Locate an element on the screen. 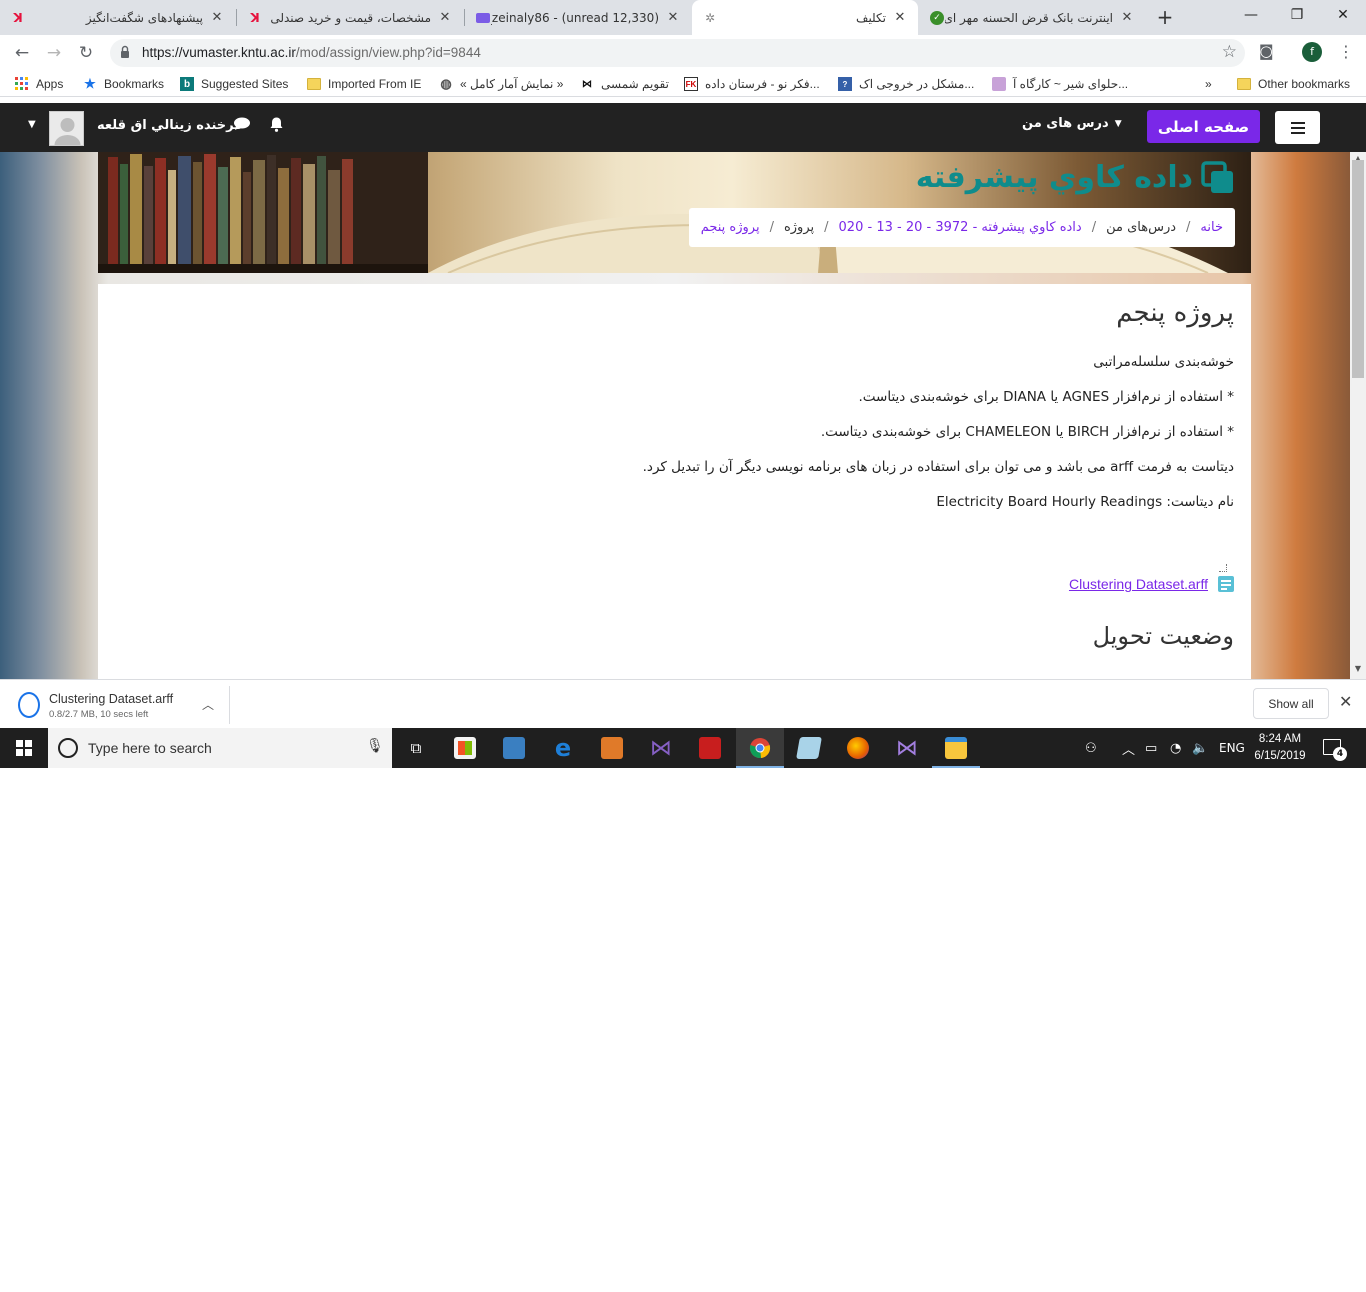  language-indicator: ENG is located at coordinates (1232, 748).